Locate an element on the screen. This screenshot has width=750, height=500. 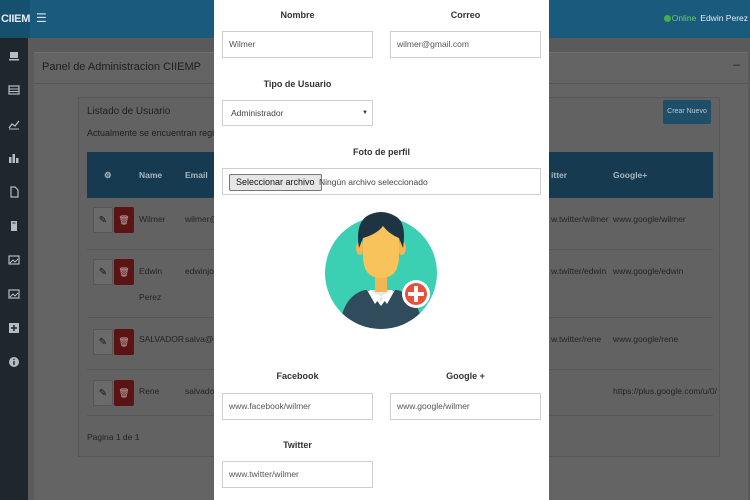
file-status: Ningún archivo seleccionado is located at coordinates (373, 182).